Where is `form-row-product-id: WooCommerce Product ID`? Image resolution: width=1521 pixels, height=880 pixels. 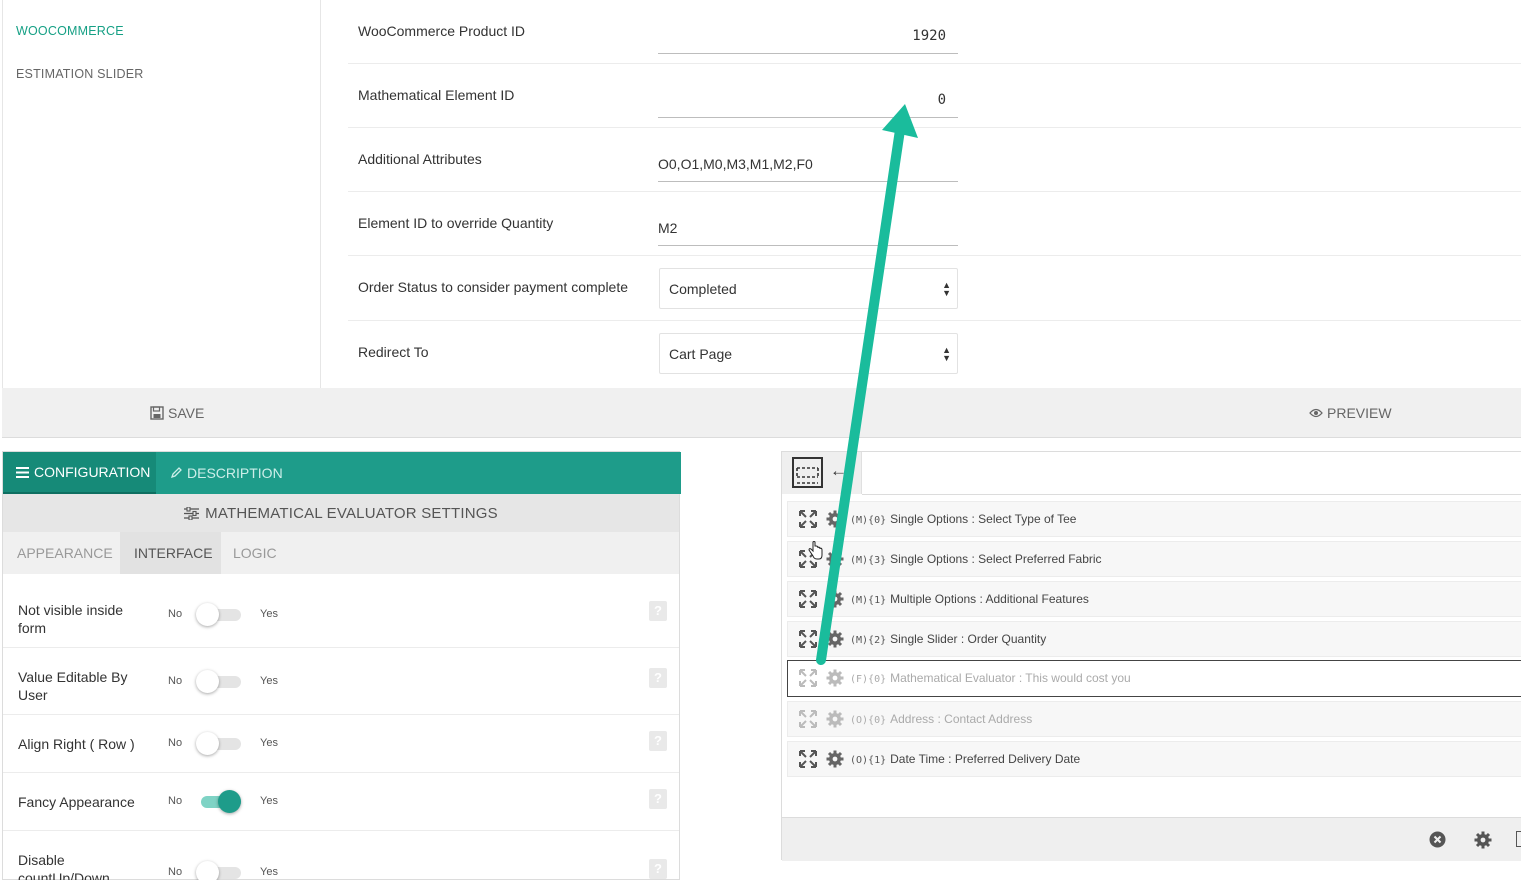
form-row-product-id: WooCommerce Product ID is located at coordinates (934, 32).